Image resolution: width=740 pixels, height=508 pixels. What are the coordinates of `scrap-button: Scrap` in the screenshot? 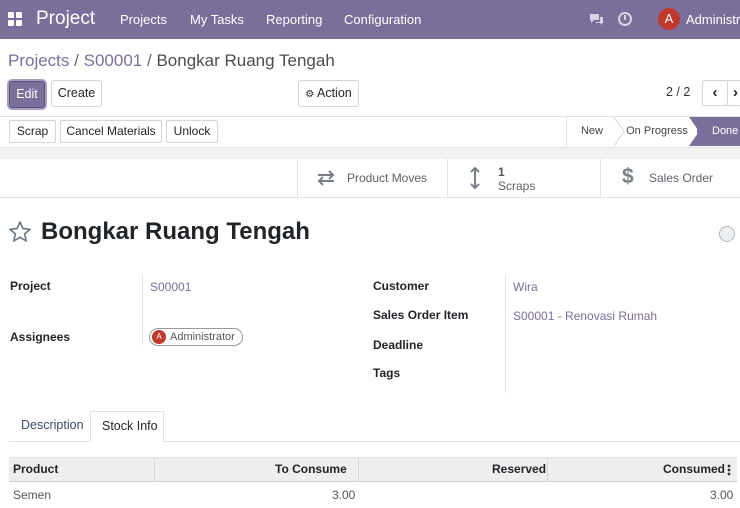 It's located at (32, 131).